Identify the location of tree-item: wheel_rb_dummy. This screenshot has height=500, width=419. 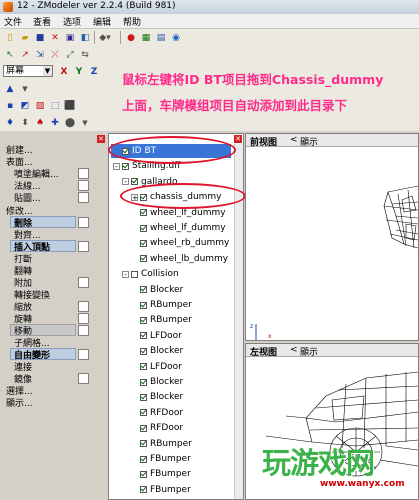
(180, 243).